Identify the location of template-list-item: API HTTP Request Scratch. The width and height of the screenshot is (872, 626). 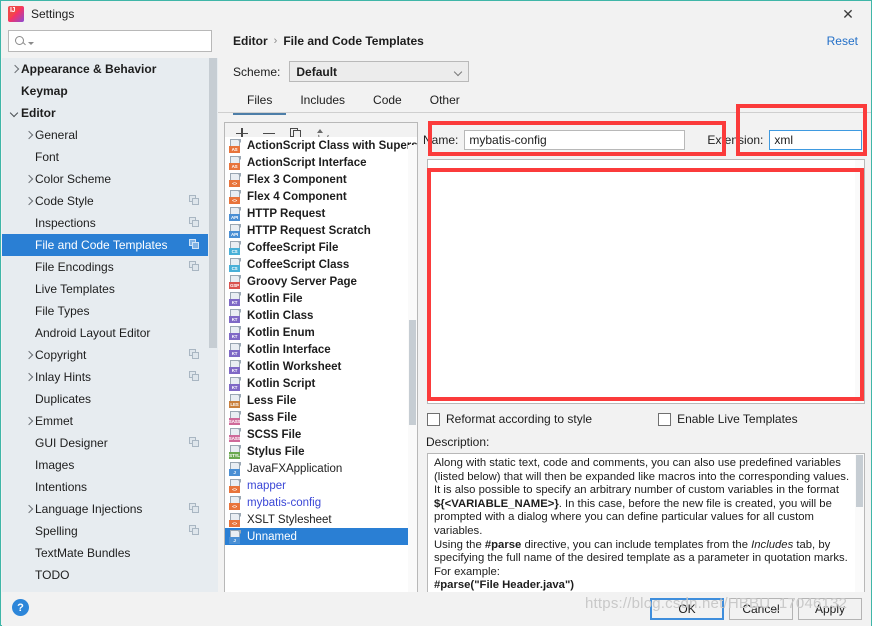
(321, 230).